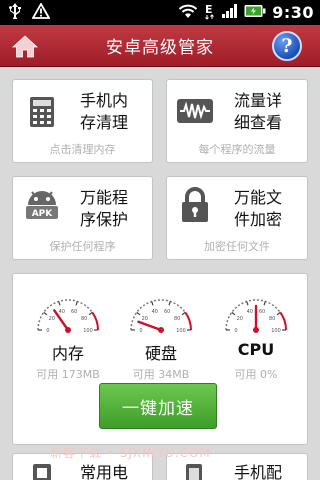 This screenshot has height=480, width=320. What do you see at coordinates (256, 316) in the screenshot?
I see `gauge-2: 020 40 60 80 100` at bounding box center [256, 316].